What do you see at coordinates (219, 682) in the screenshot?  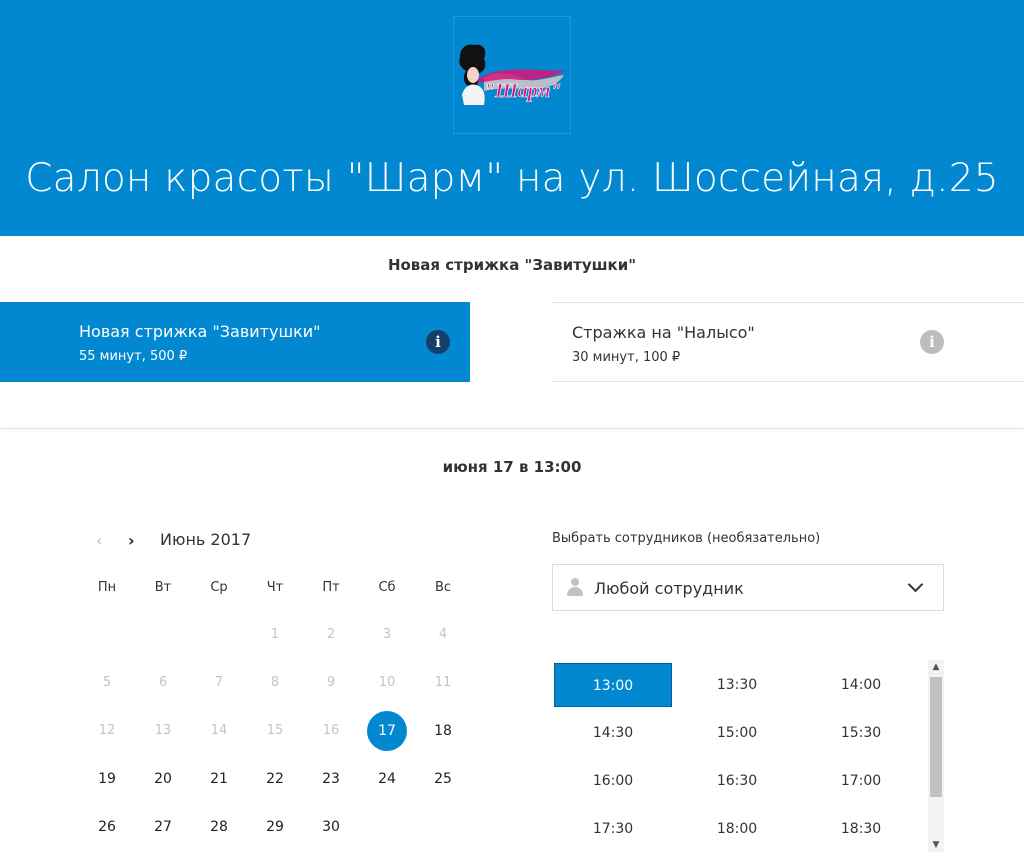 I see `calendar-day: 7` at bounding box center [219, 682].